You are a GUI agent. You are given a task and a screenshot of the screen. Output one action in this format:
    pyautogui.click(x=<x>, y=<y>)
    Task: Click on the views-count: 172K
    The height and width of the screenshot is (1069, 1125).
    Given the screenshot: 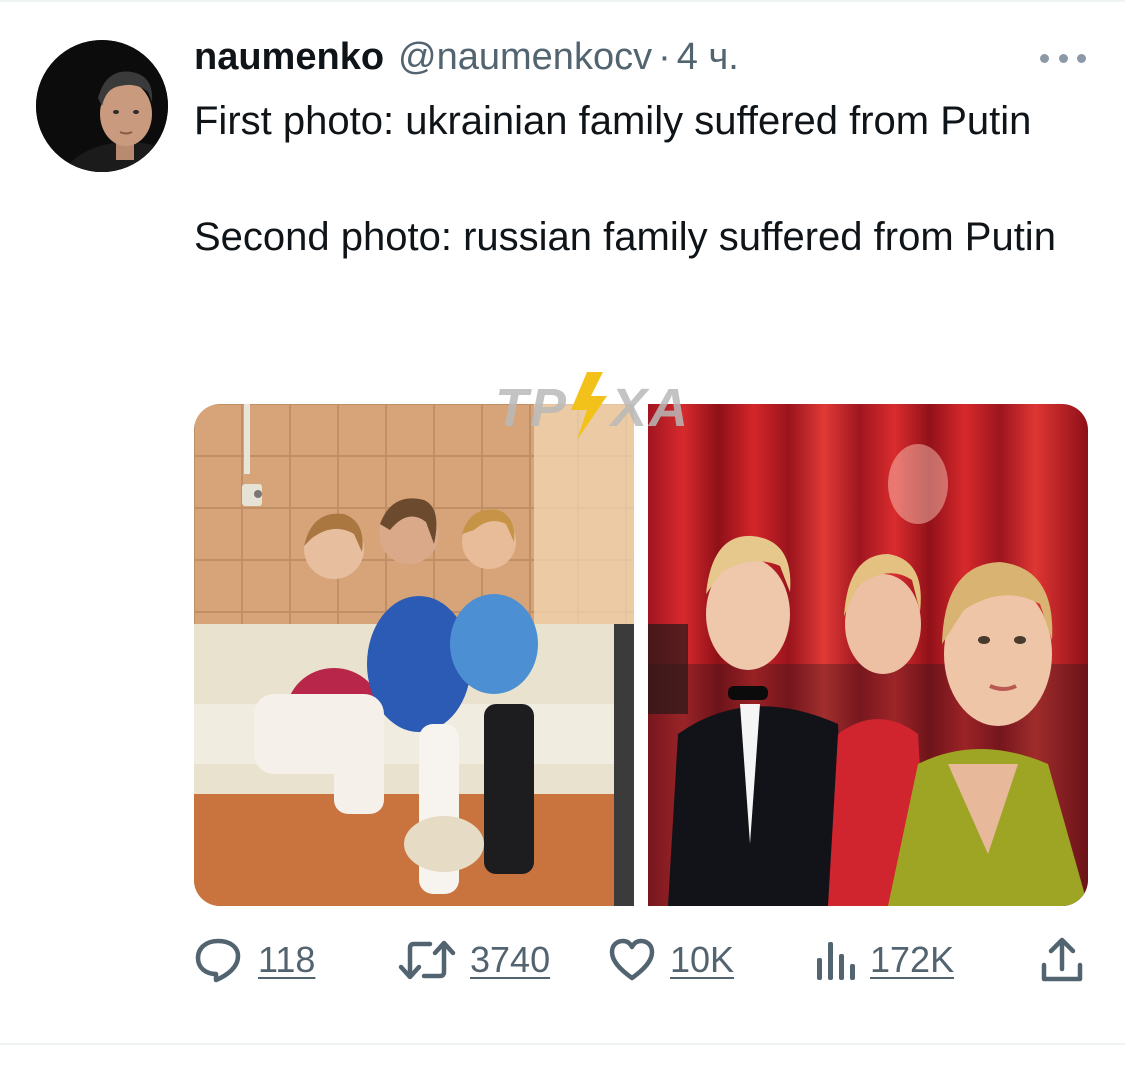 What is the action you would take?
    pyautogui.click(x=912, y=959)
    